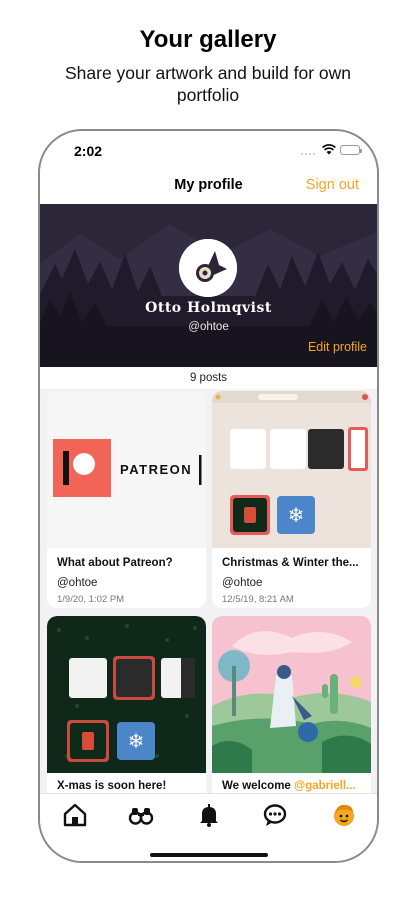 Image resolution: width=416 pixels, height=900 pixels. I want to click on status-time: 2:02, so click(88, 151).